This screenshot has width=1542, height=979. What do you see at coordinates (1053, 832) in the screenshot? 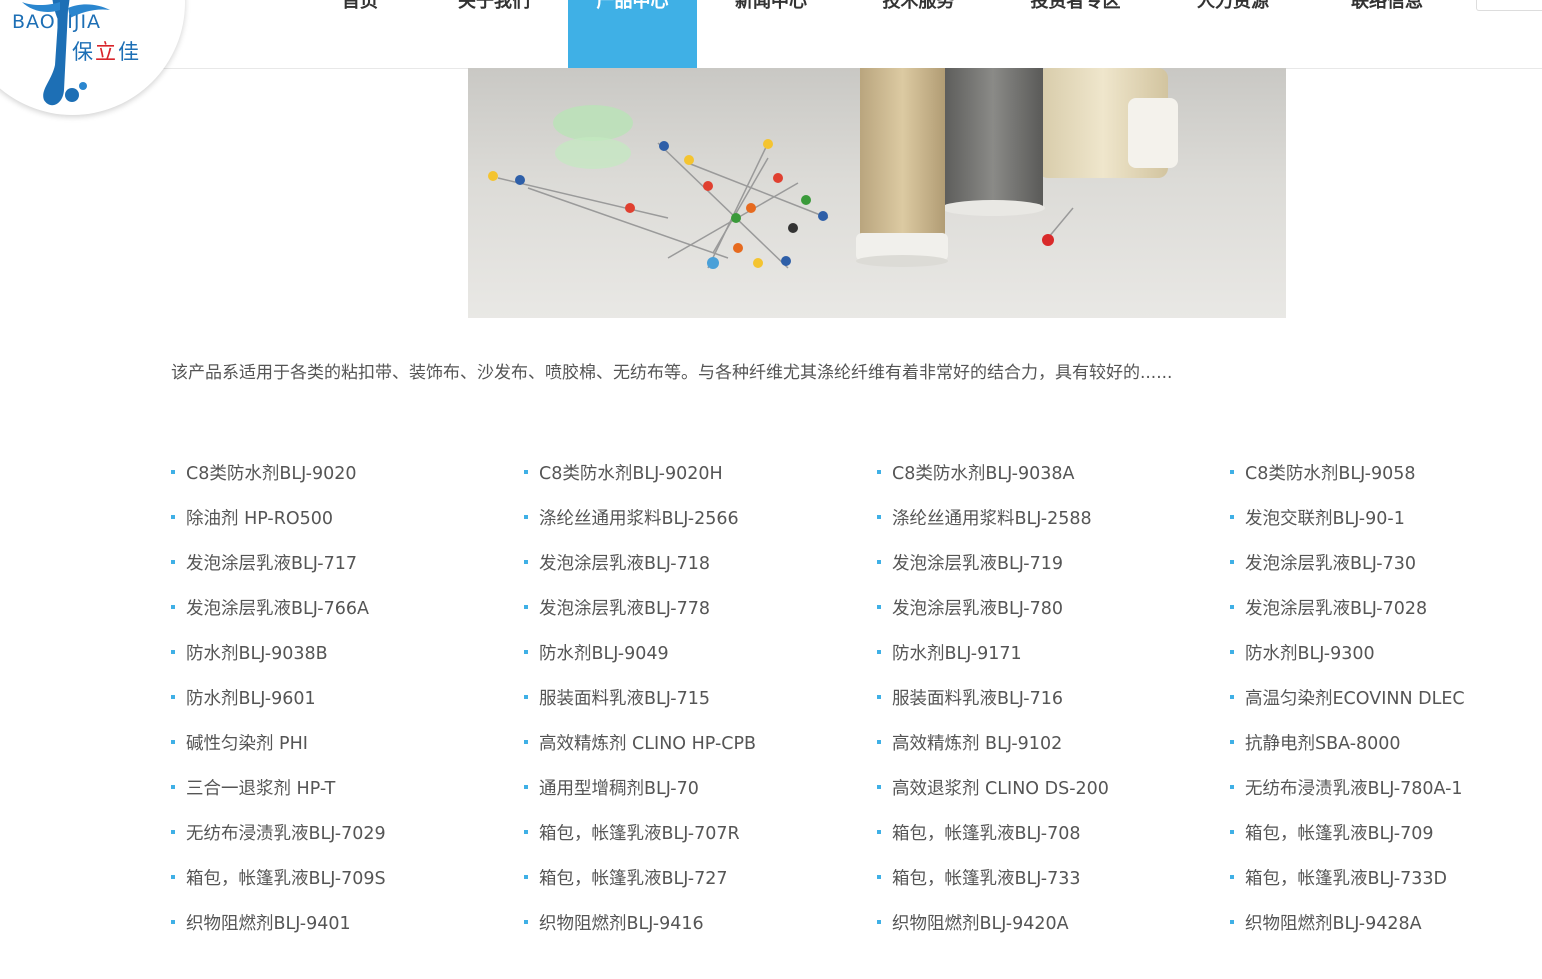
I see `product-link: 箱包，帐篷乳液BLJ-708` at bounding box center [1053, 832].